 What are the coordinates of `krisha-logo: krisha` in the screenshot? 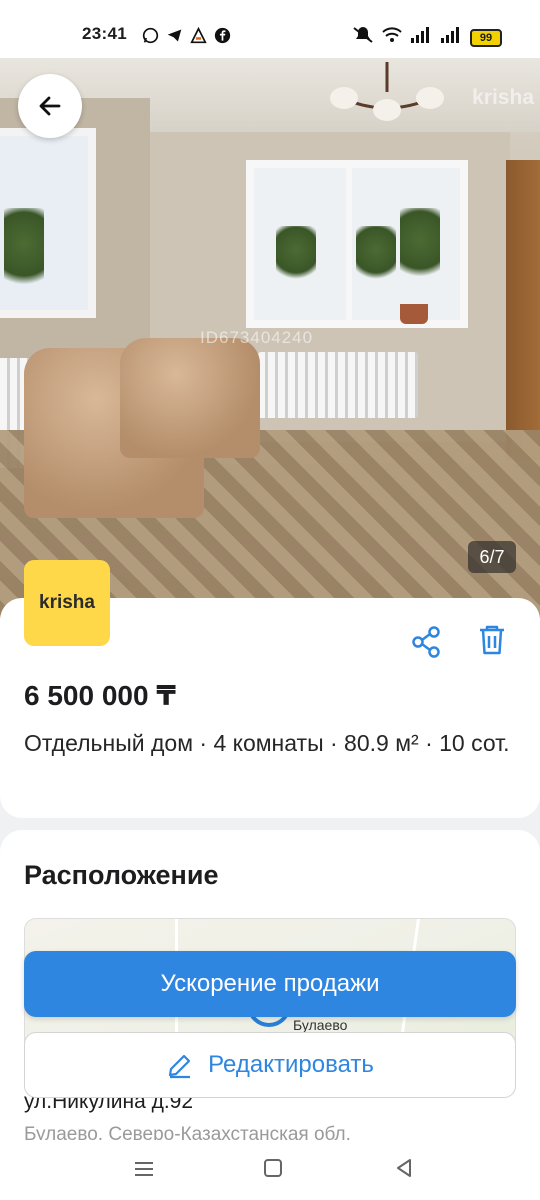 It's located at (67, 603).